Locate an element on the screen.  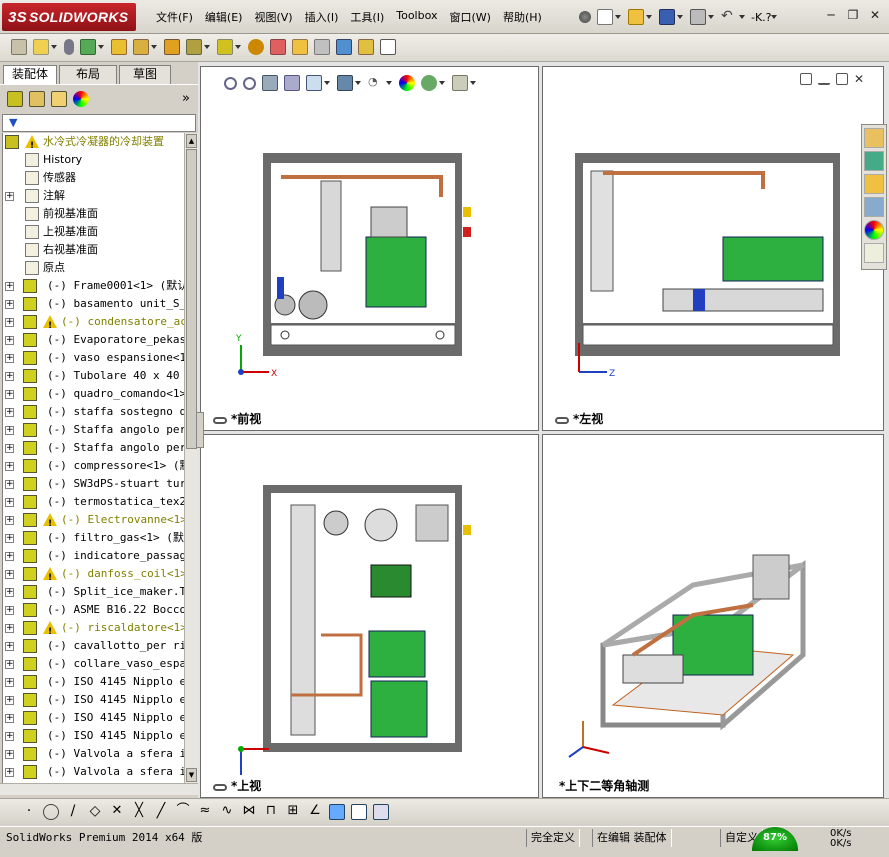
tree-item: 传感器 is located at coordinates (93, 178).